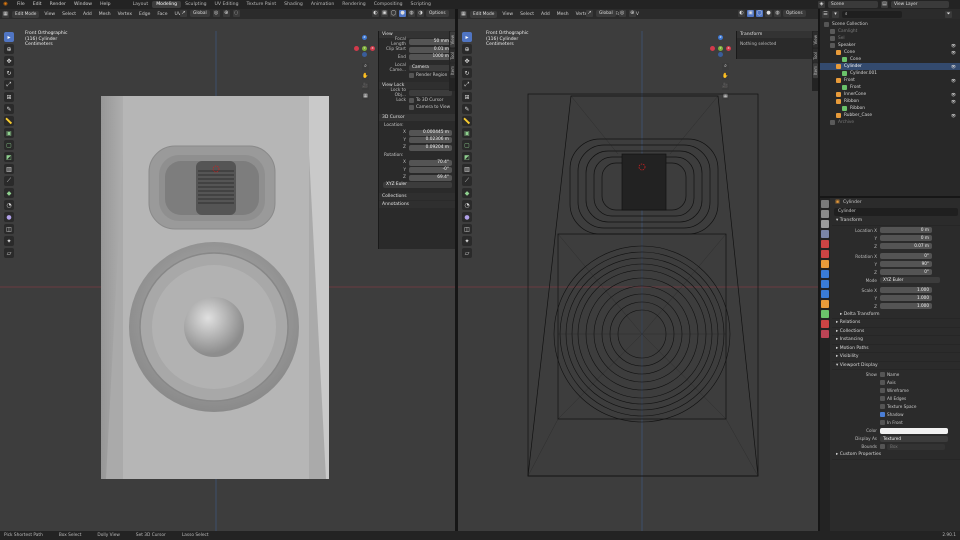  What do you see at coordinates (890, 108) in the screenshot?
I see `outliner-row: Ribbon` at bounding box center [890, 108].